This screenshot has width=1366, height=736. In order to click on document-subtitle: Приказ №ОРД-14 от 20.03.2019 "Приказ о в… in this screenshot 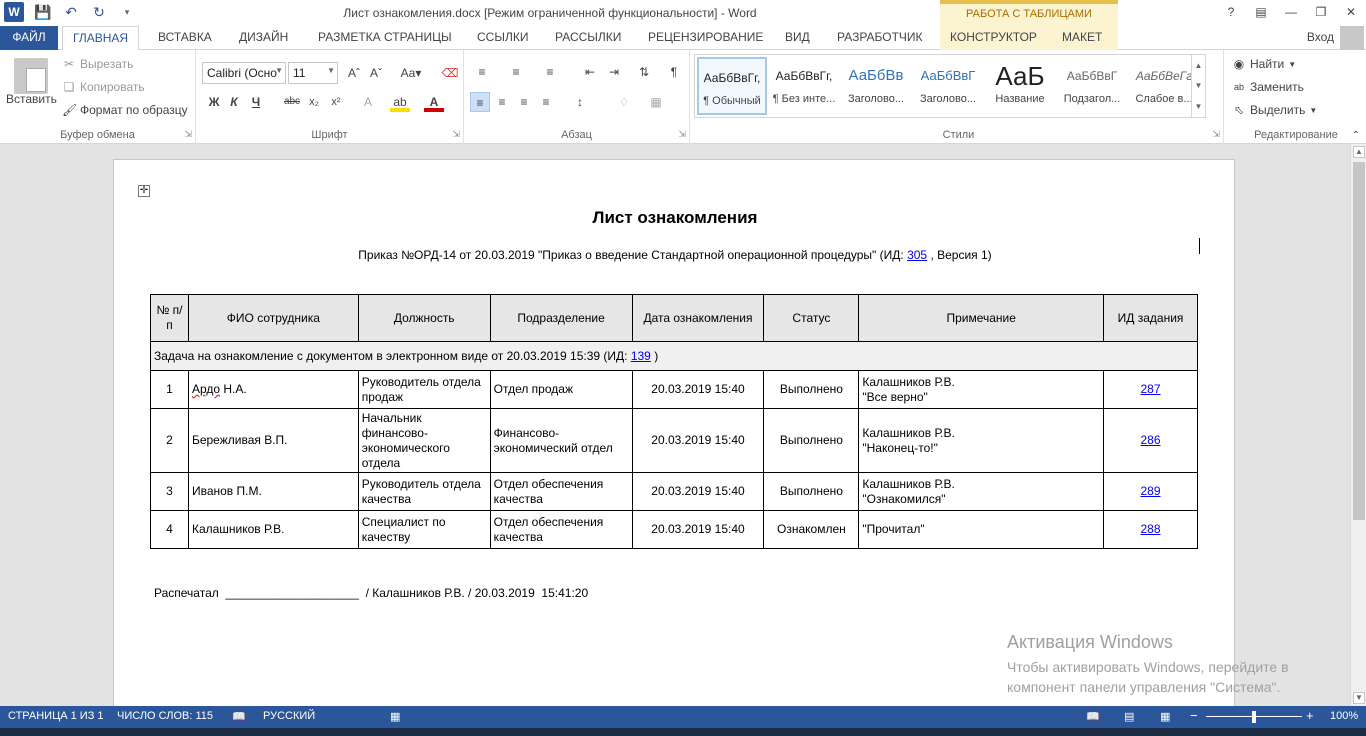, I will do `click(675, 255)`.